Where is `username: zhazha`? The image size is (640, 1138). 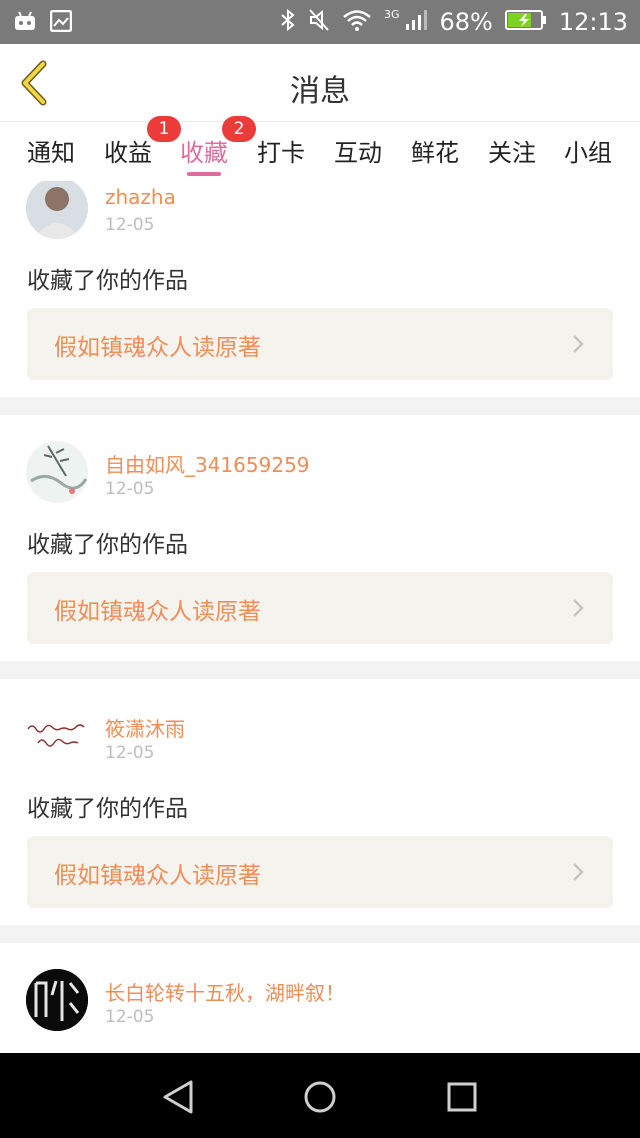 username: zhazha is located at coordinates (140, 197).